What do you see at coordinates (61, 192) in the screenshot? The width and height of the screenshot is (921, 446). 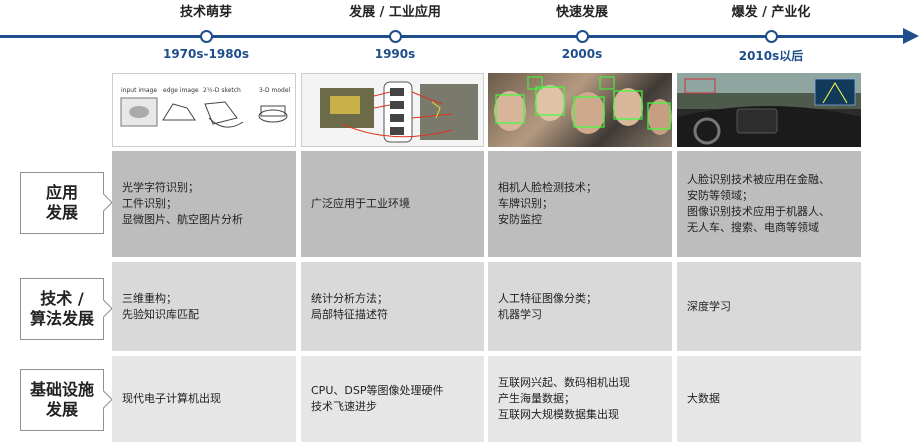 I see `row-label-line: 应用` at bounding box center [61, 192].